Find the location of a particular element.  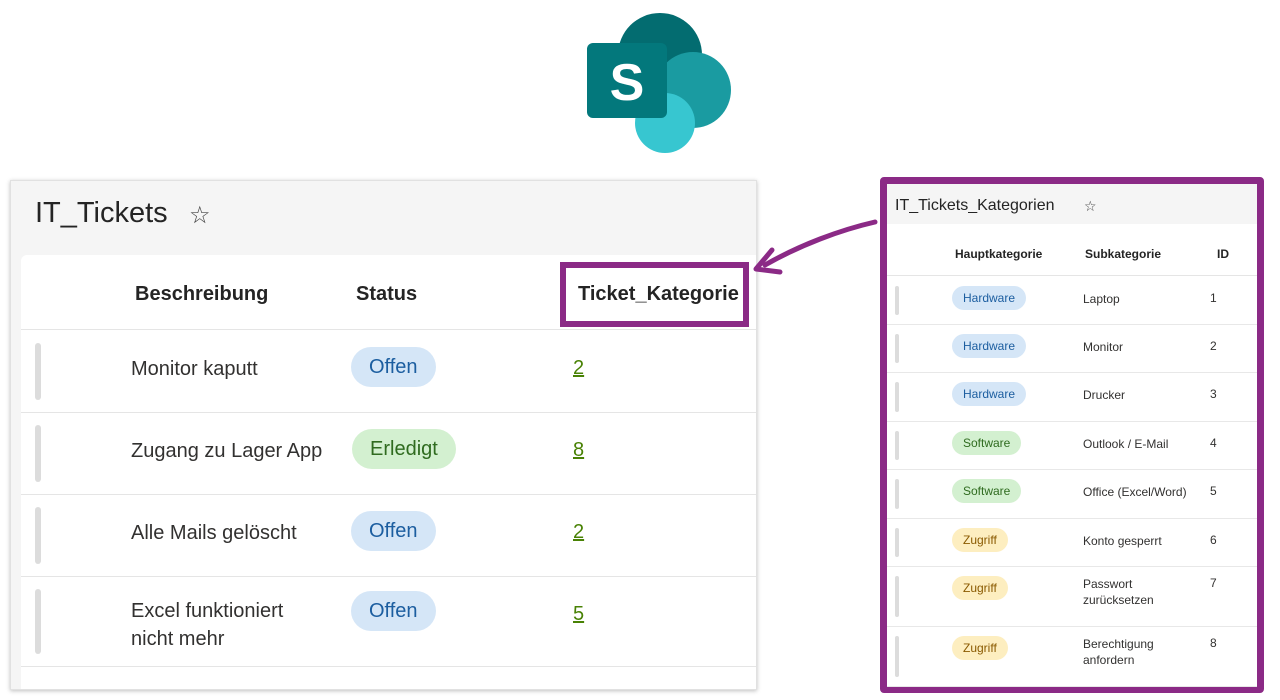

id-cell: 7 is located at coordinates (1213, 583).